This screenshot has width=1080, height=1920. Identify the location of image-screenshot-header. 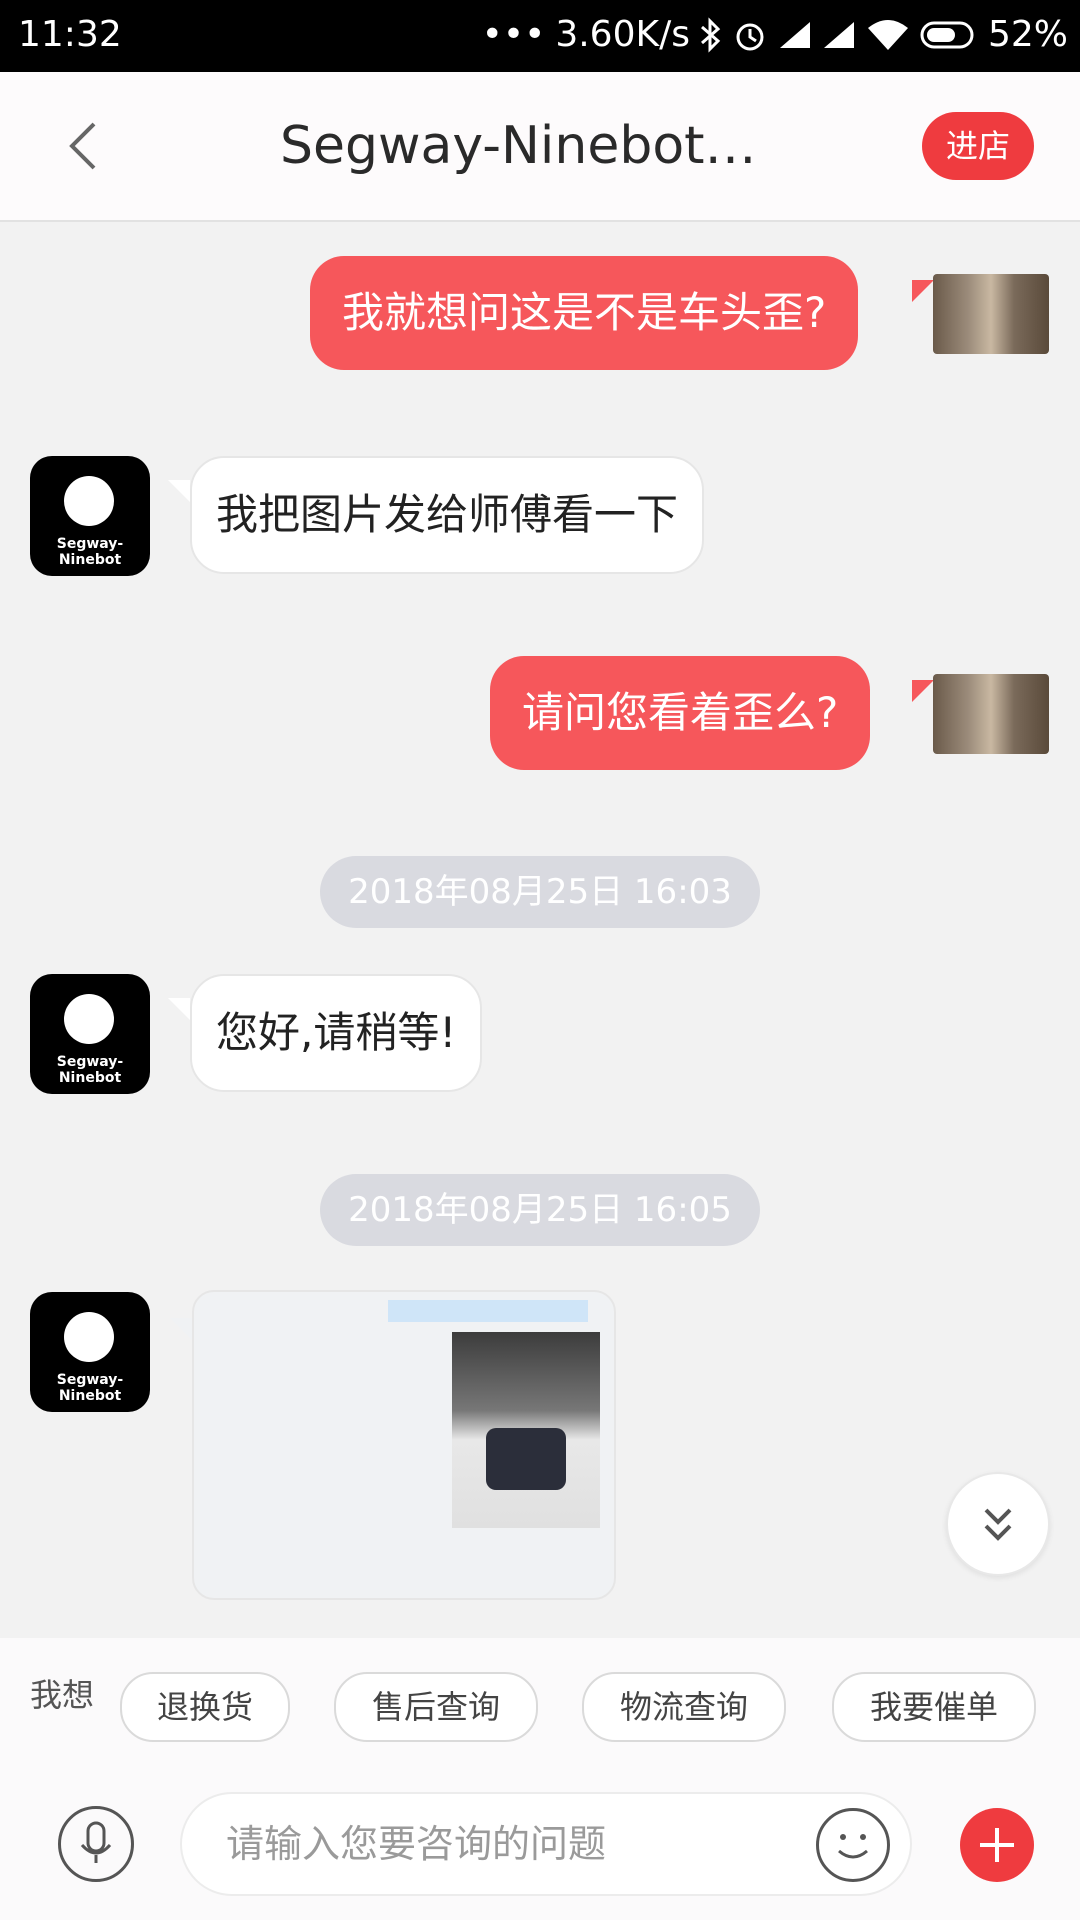
(488, 1311).